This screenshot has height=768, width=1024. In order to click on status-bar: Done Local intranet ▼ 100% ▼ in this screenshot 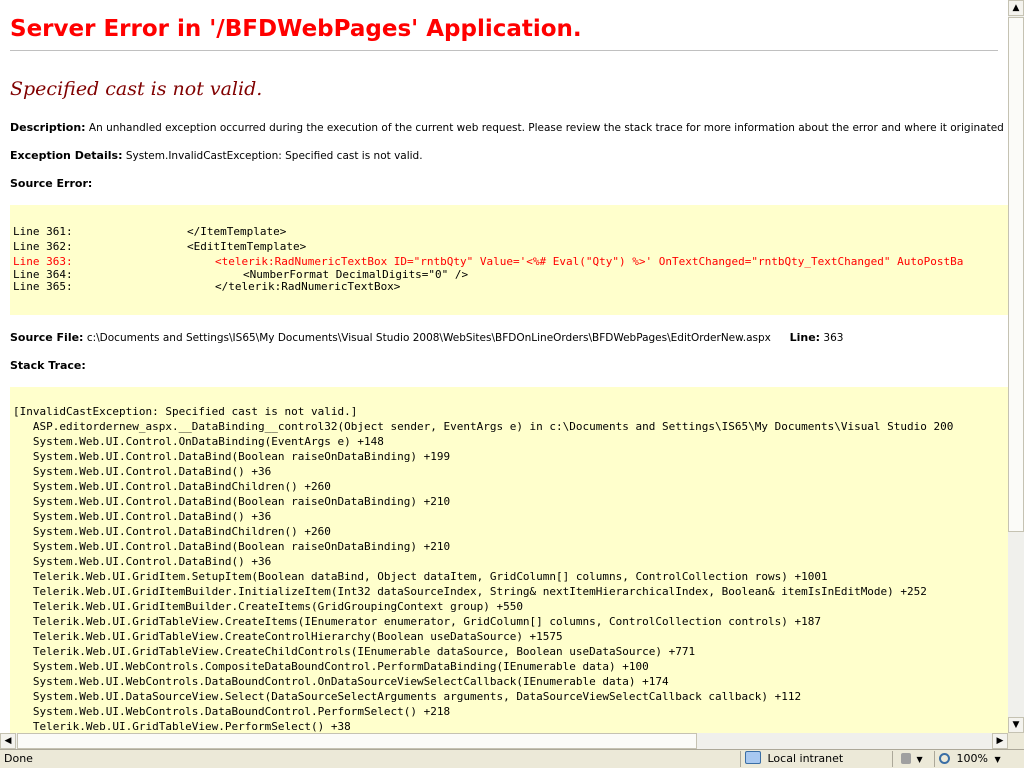, I will do `click(512, 758)`.